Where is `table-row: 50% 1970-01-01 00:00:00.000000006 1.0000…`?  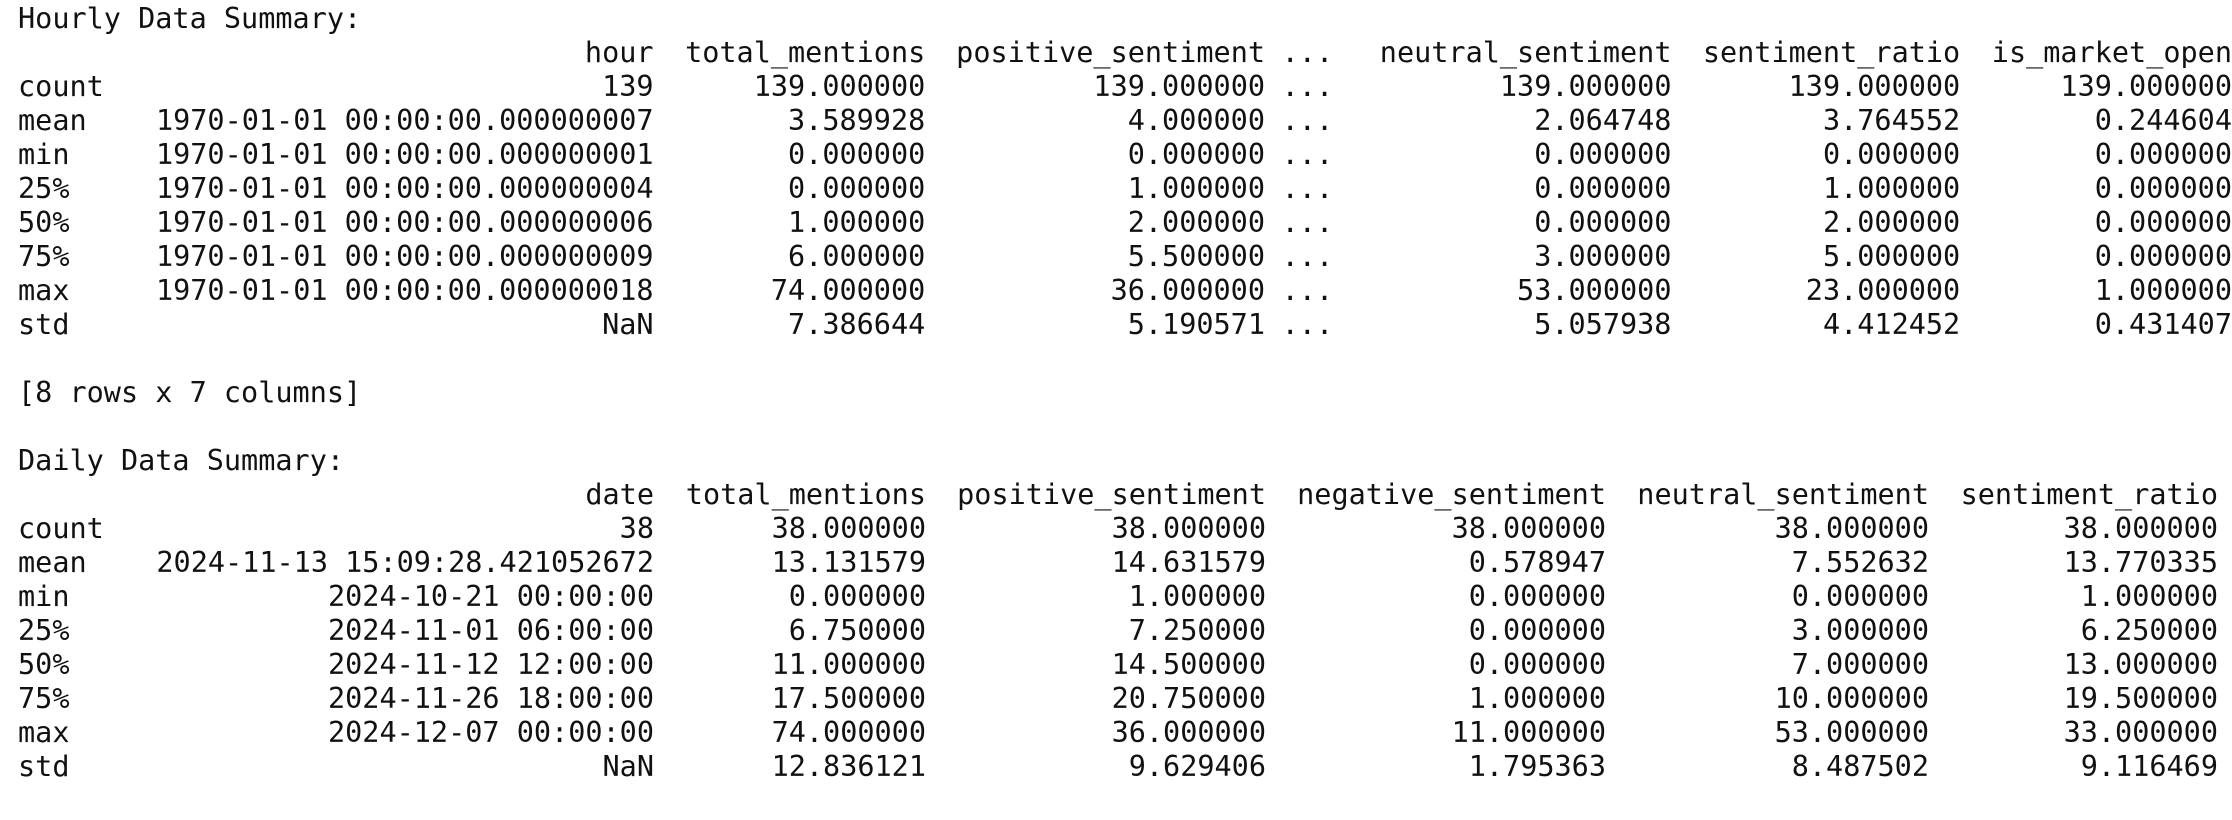
table-row: 50% 1970-01-01 00:00:00.000000006 1.0000… is located at coordinates (1125, 223).